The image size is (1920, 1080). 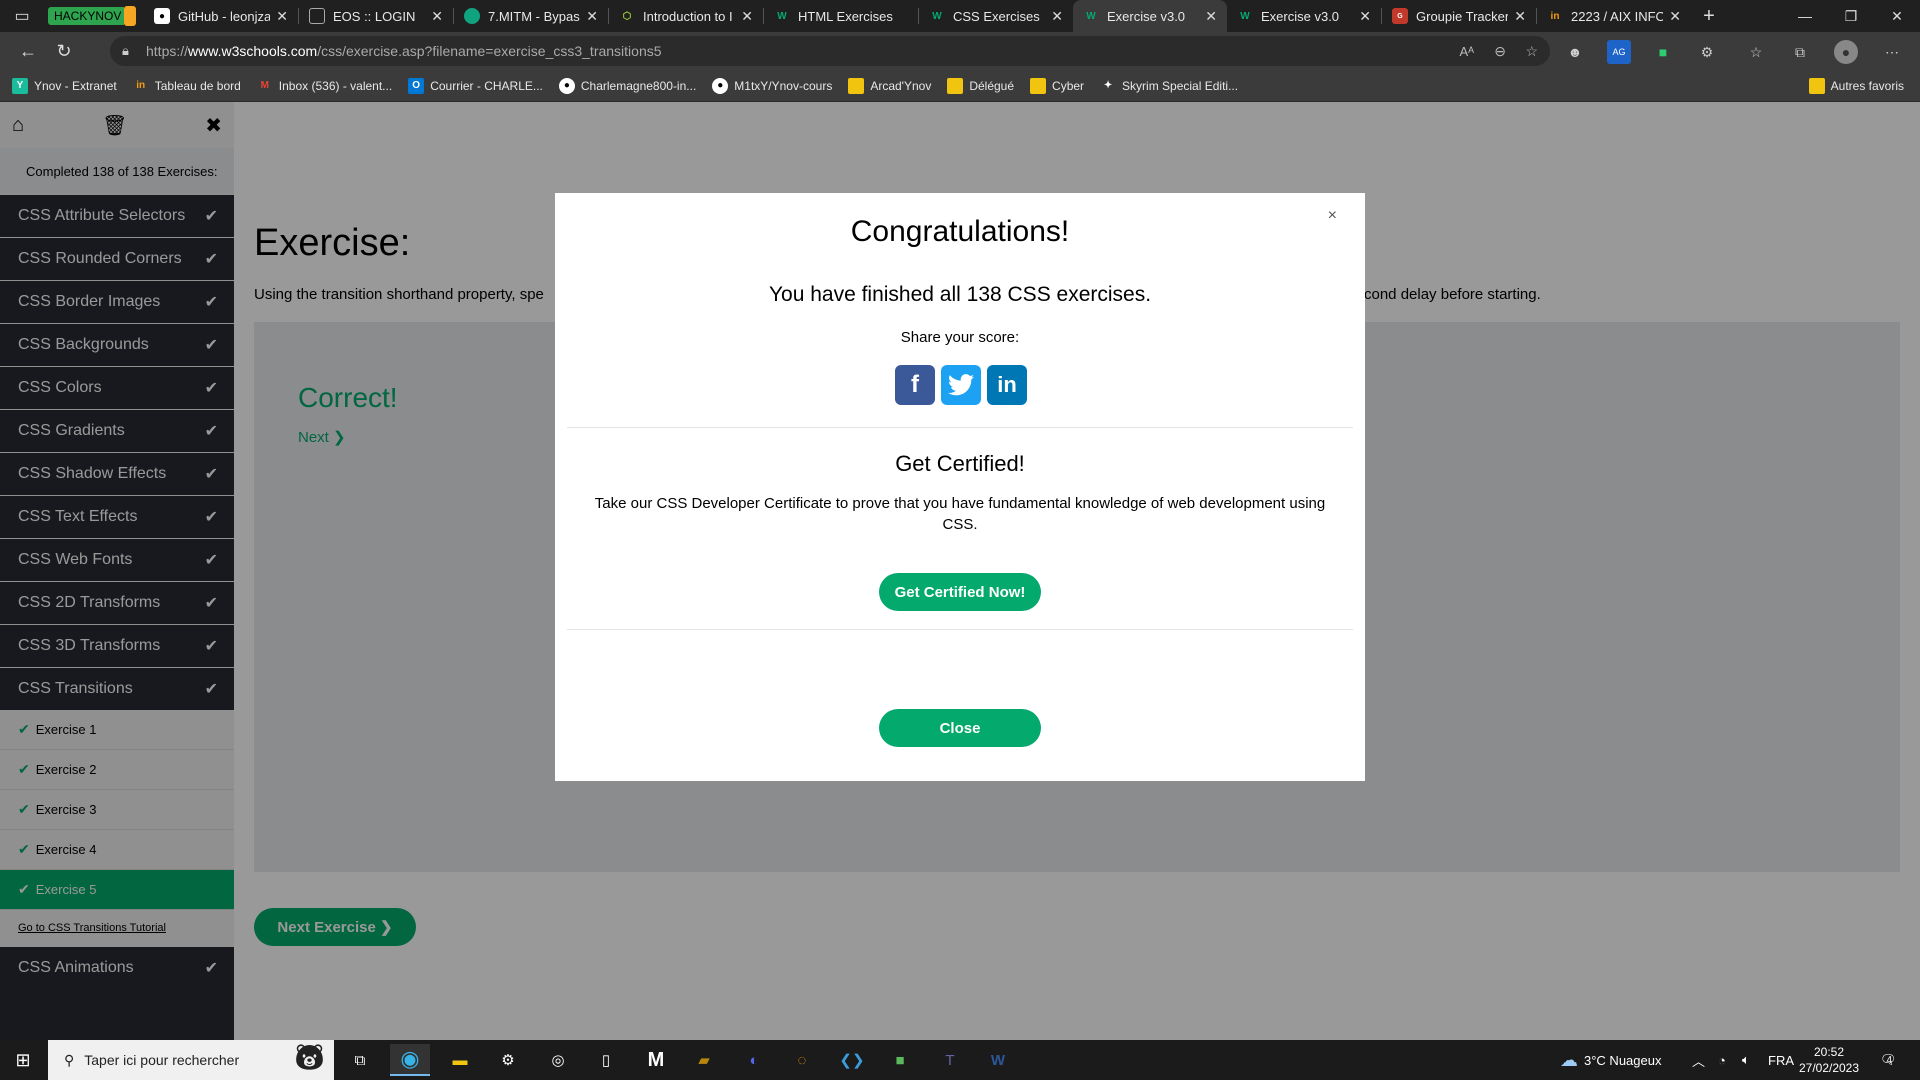 I want to click on word-icon: W, so click(x=998, y=1060).